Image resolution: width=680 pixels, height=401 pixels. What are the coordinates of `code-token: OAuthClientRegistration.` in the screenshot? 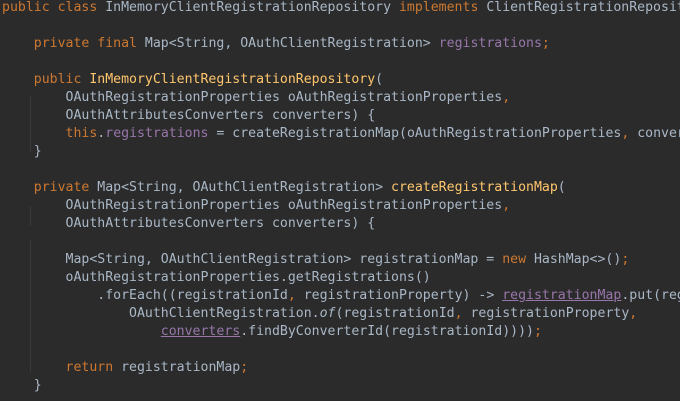 It's located at (161, 313).